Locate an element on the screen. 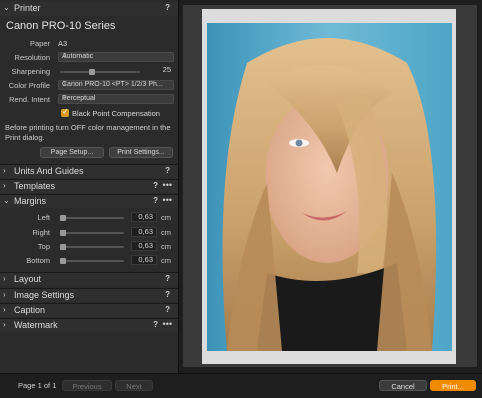 This screenshot has height=398, width=482. sharpening-slider-thumb is located at coordinates (92, 72).